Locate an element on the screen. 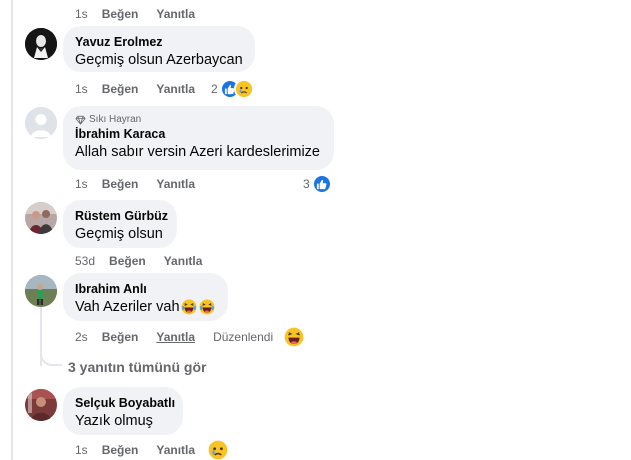 Image resolution: width=631 pixels, height=460 pixels. comment-author: Yavuz Erolmez is located at coordinates (159, 42).